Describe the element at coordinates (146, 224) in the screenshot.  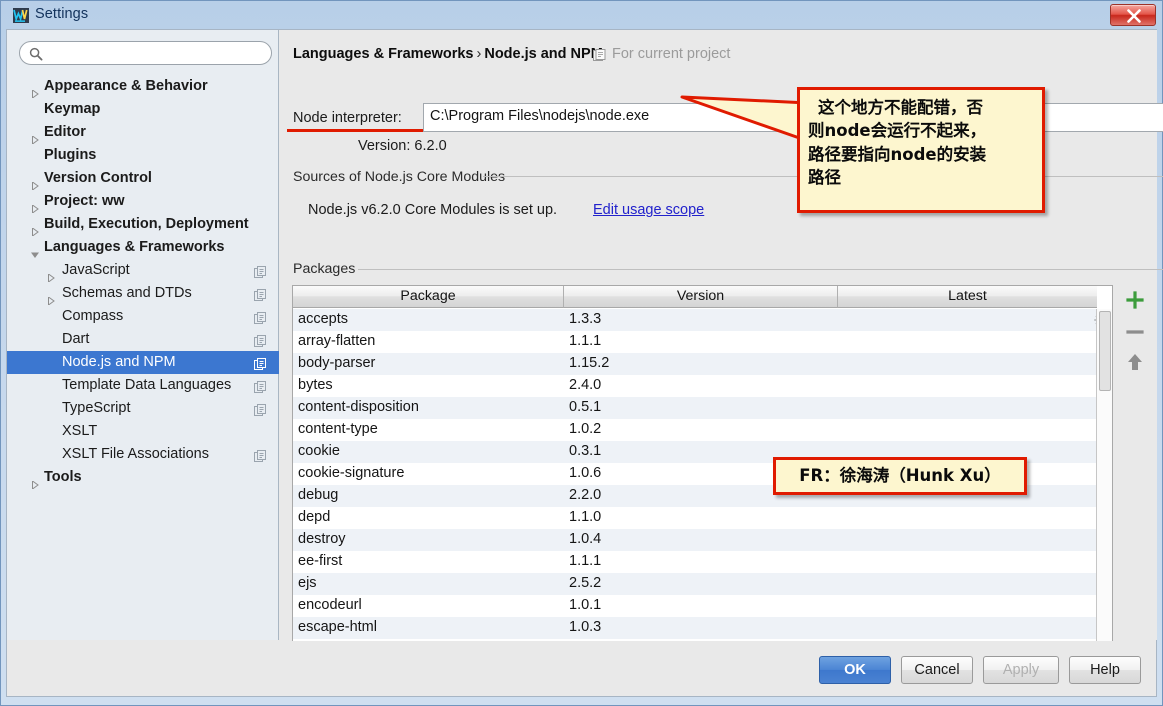
I see `sidebar-item-label: Build, Execution, Deployment` at that location.